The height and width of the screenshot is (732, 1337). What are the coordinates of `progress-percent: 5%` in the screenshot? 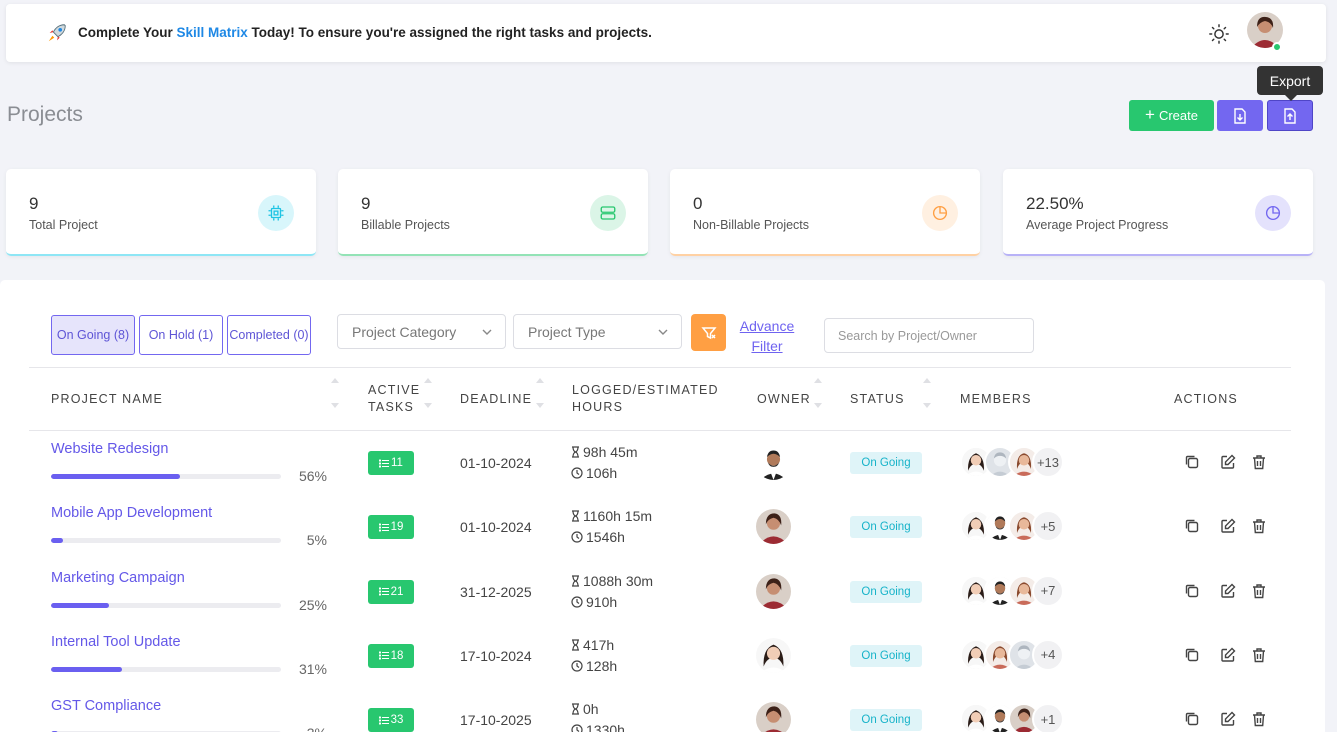 It's located at (316, 540).